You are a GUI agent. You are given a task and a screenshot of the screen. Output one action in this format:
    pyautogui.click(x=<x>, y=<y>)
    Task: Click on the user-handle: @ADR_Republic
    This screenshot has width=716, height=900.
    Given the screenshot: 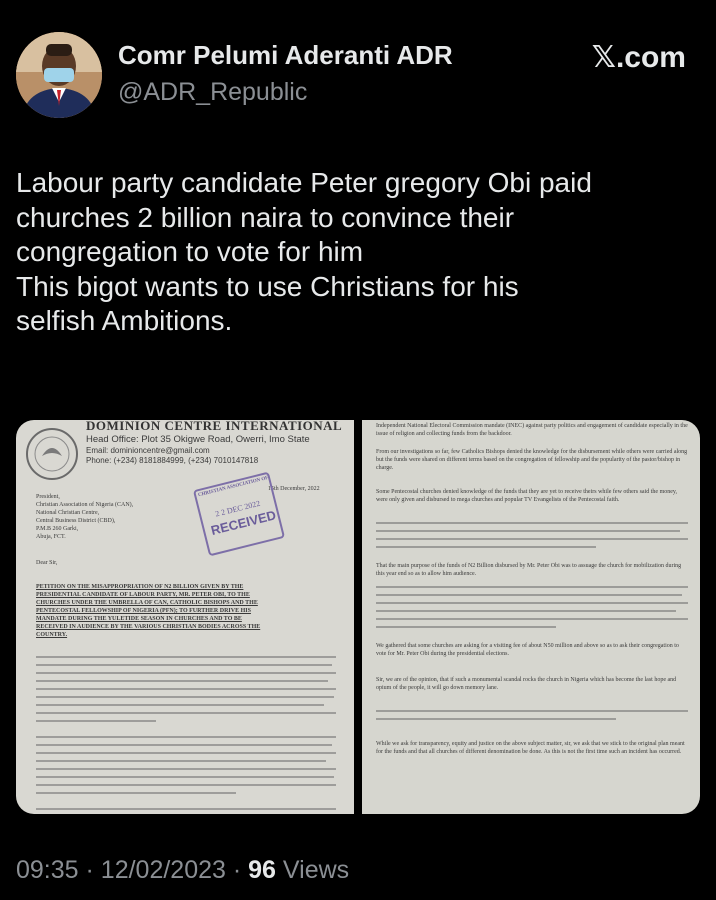 What is the action you would take?
    pyautogui.click(x=212, y=92)
    